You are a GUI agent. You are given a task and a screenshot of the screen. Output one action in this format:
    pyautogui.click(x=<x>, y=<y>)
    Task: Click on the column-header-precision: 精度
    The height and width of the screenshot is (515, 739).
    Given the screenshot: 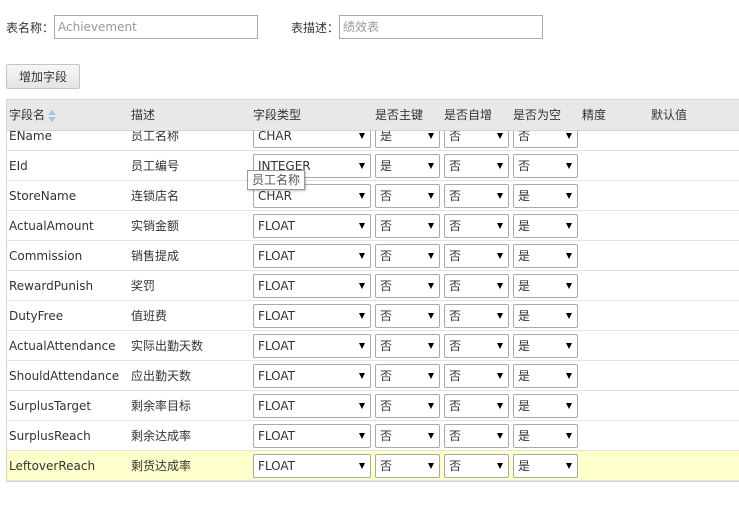 What is the action you would take?
    pyautogui.click(x=594, y=115)
    